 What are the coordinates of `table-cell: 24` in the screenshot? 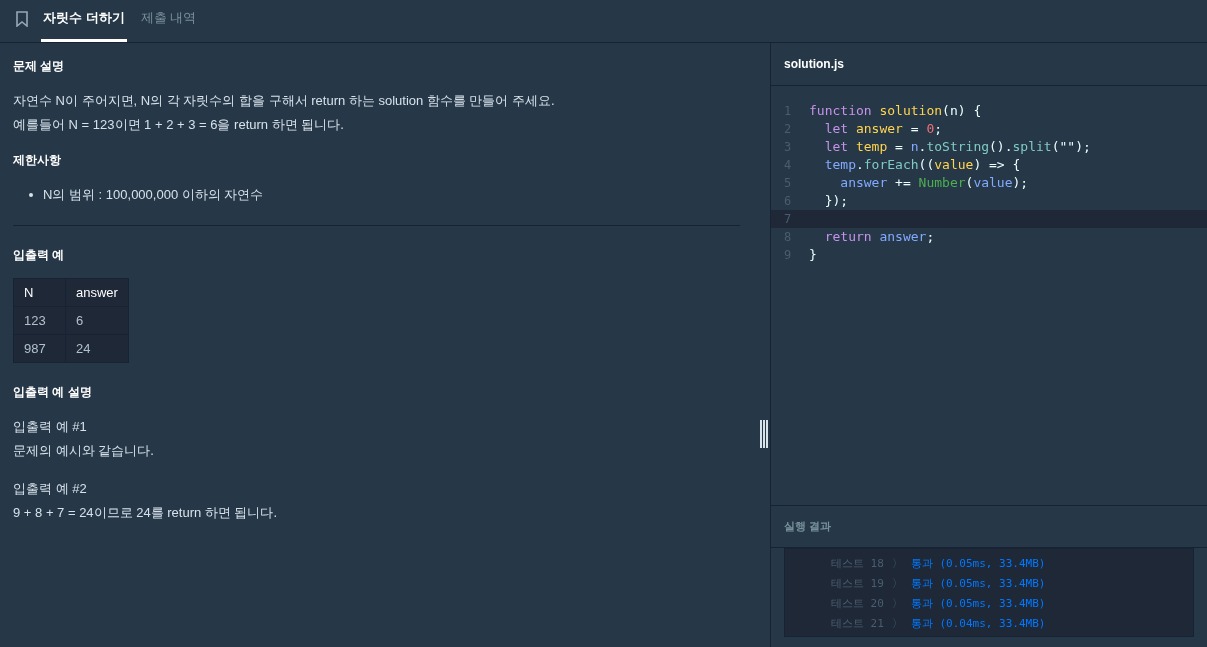 It's located at (97, 348).